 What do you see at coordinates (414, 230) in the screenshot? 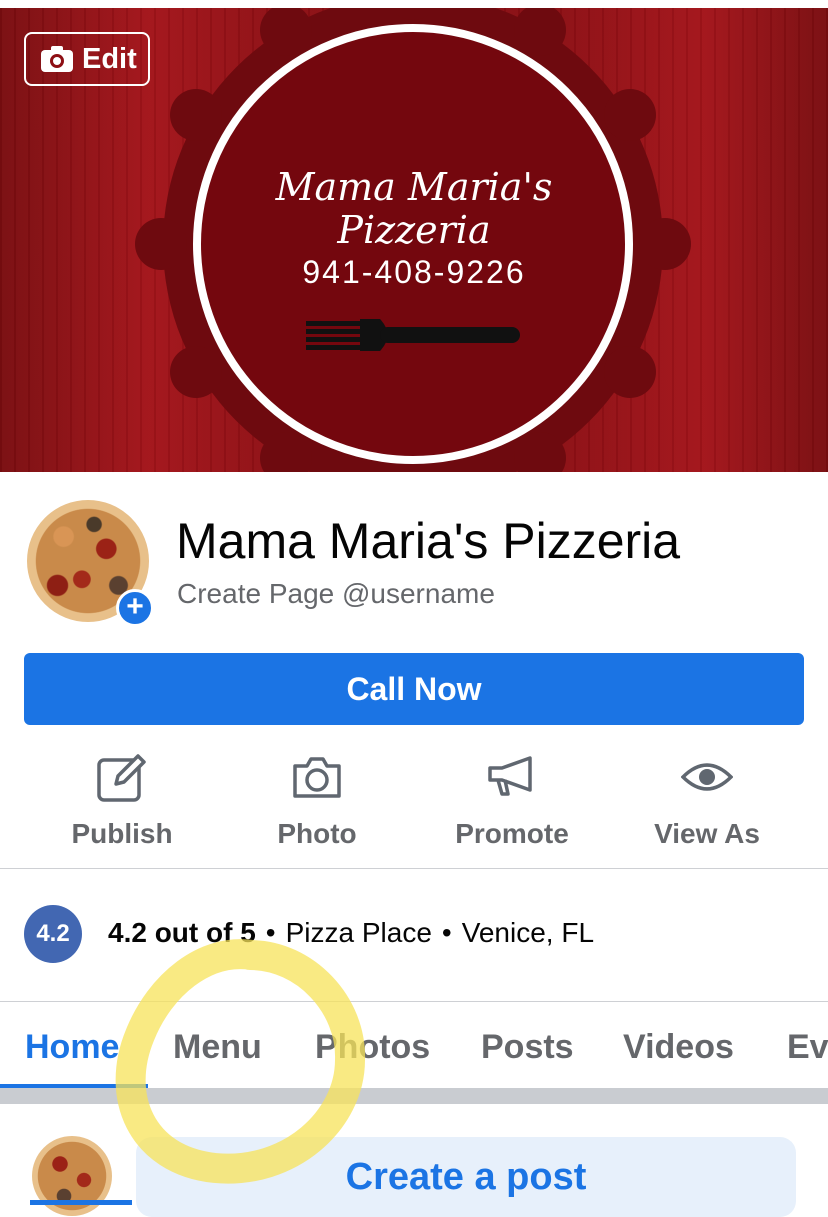
I see `cover-brand-line2: Pizzeria` at bounding box center [414, 230].